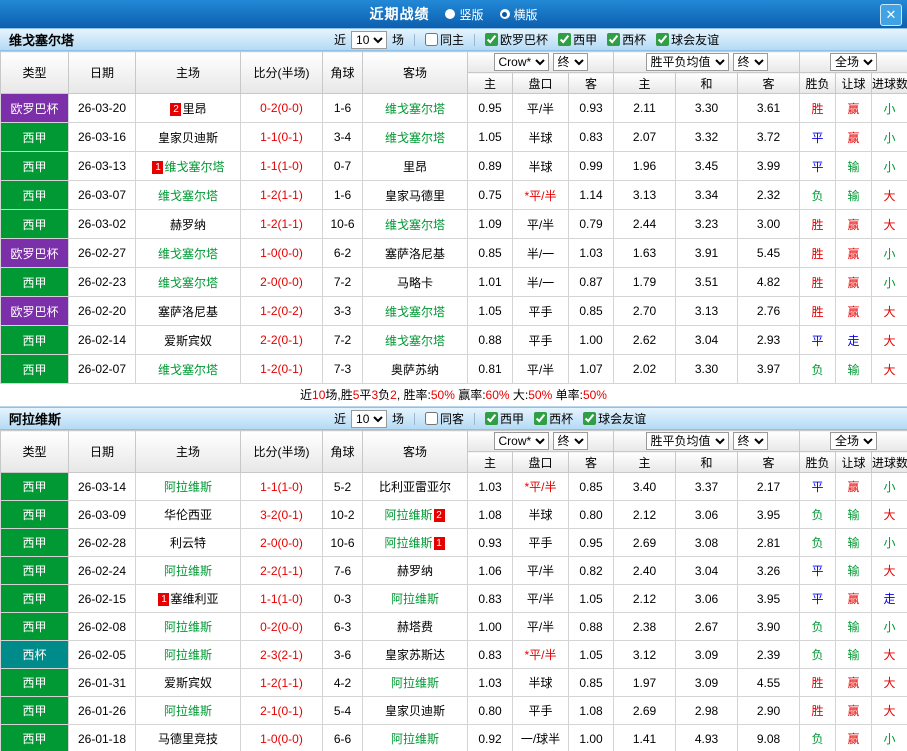 Image resolution: width=907 pixels, height=751 pixels. What do you see at coordinates (415, 195) in the screenshot?
I see `away-team-cell: 皇家马德里` at bounding box center [415, 195].